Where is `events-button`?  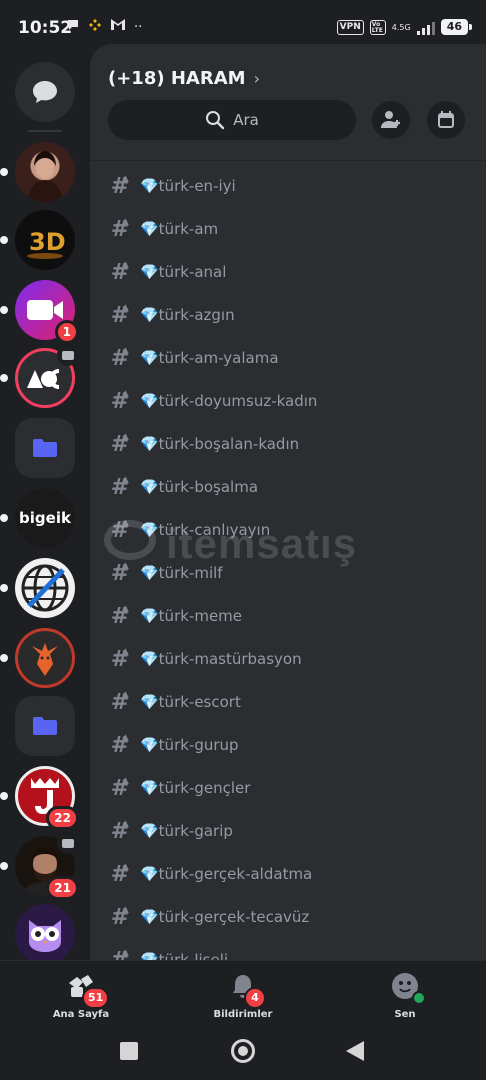 events-button is located at coordinates (446, 120).